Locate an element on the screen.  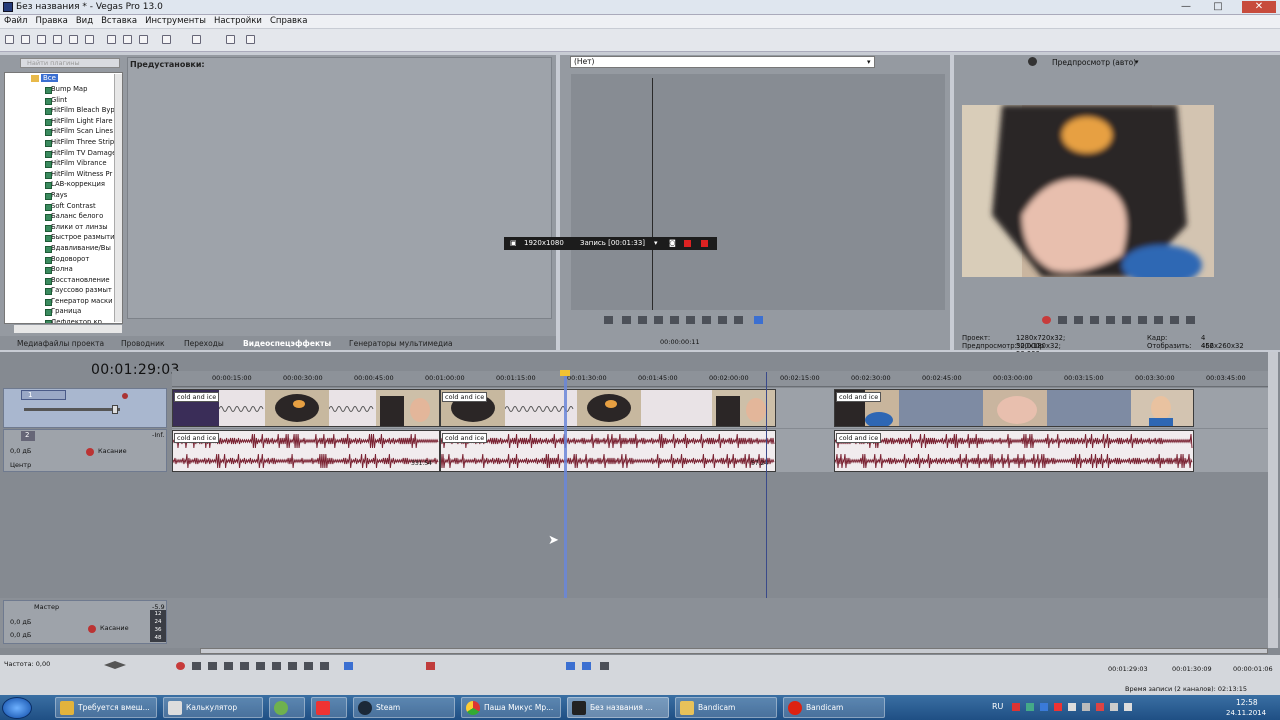
trimmer-canvas is located at coordinates (758, 192).